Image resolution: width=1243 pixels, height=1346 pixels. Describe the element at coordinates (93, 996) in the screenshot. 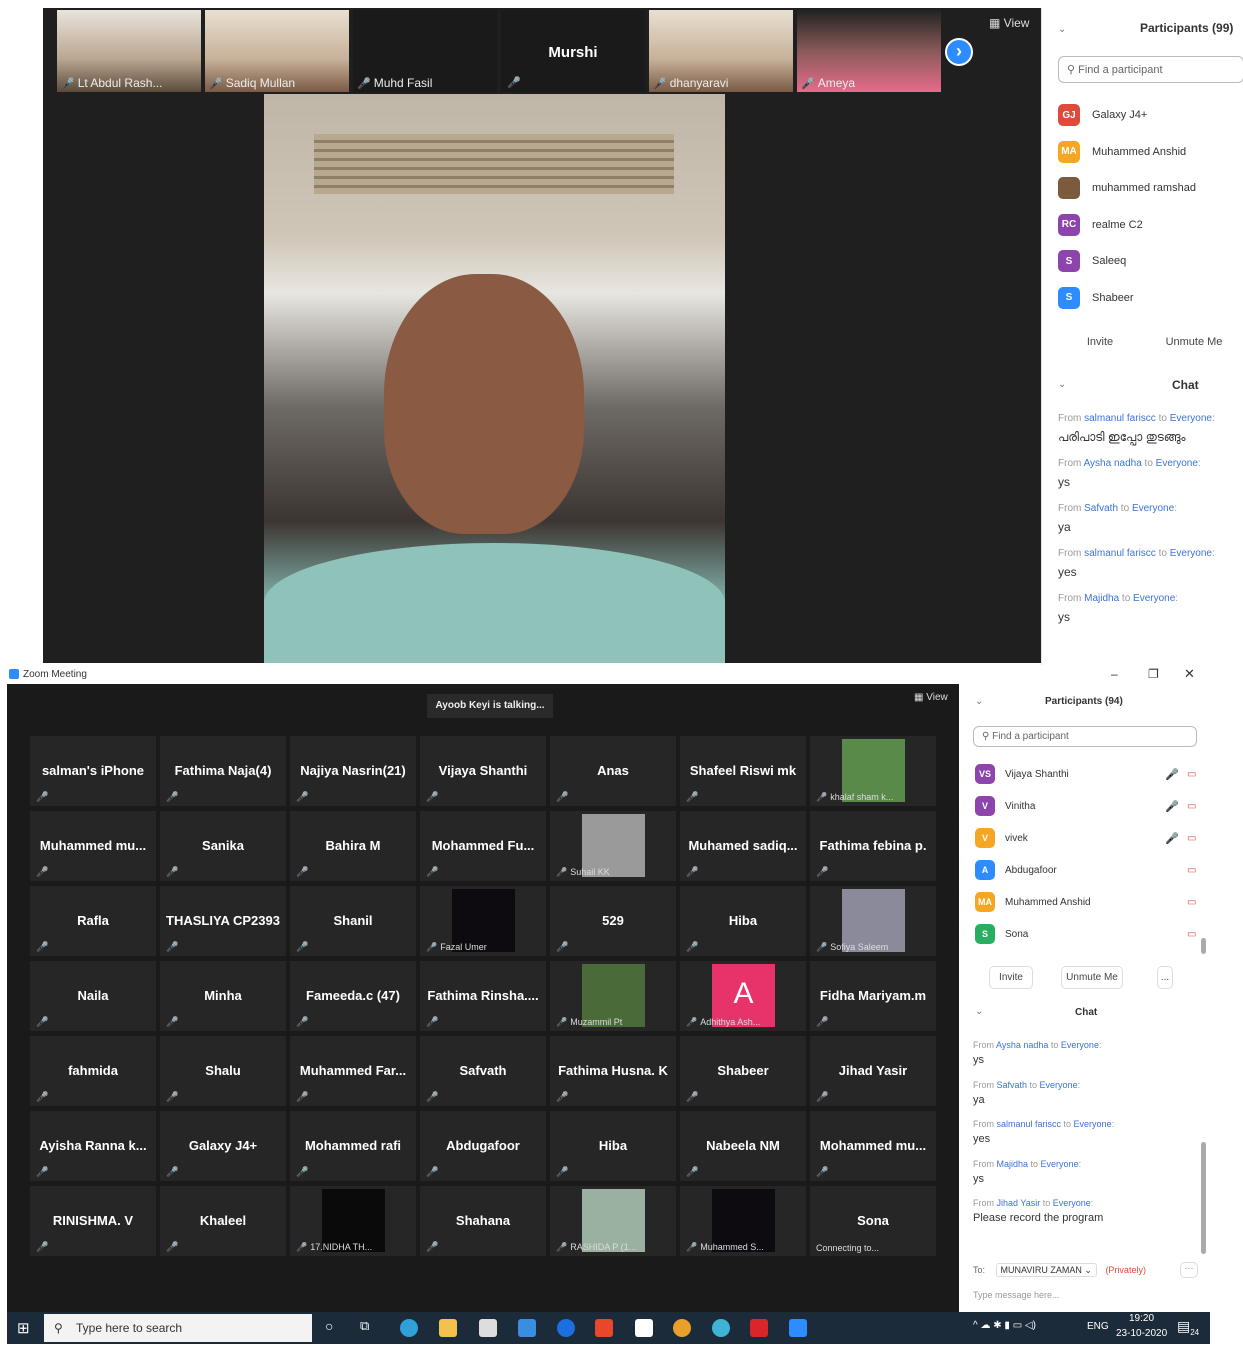

I see `gallery-tile: Naila 🎤` at that location.